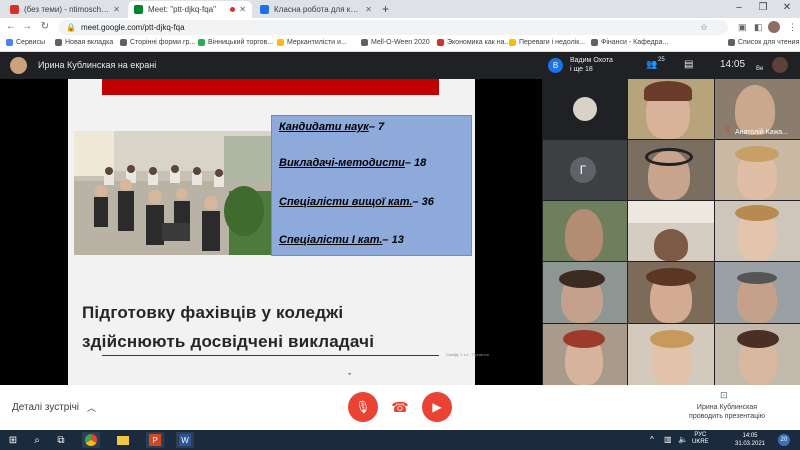 This screenshot has height=450, width=800. I want to click on word-icon: W, so click(185, 440).